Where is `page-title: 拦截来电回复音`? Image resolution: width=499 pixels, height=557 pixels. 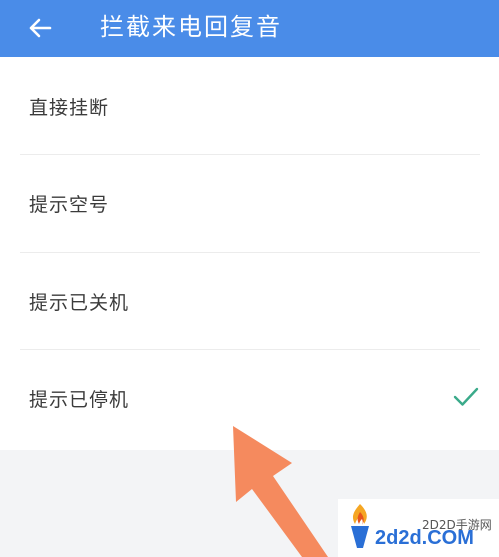 page-title: 拦截来电回复音 is located at coordinates (191, 27).